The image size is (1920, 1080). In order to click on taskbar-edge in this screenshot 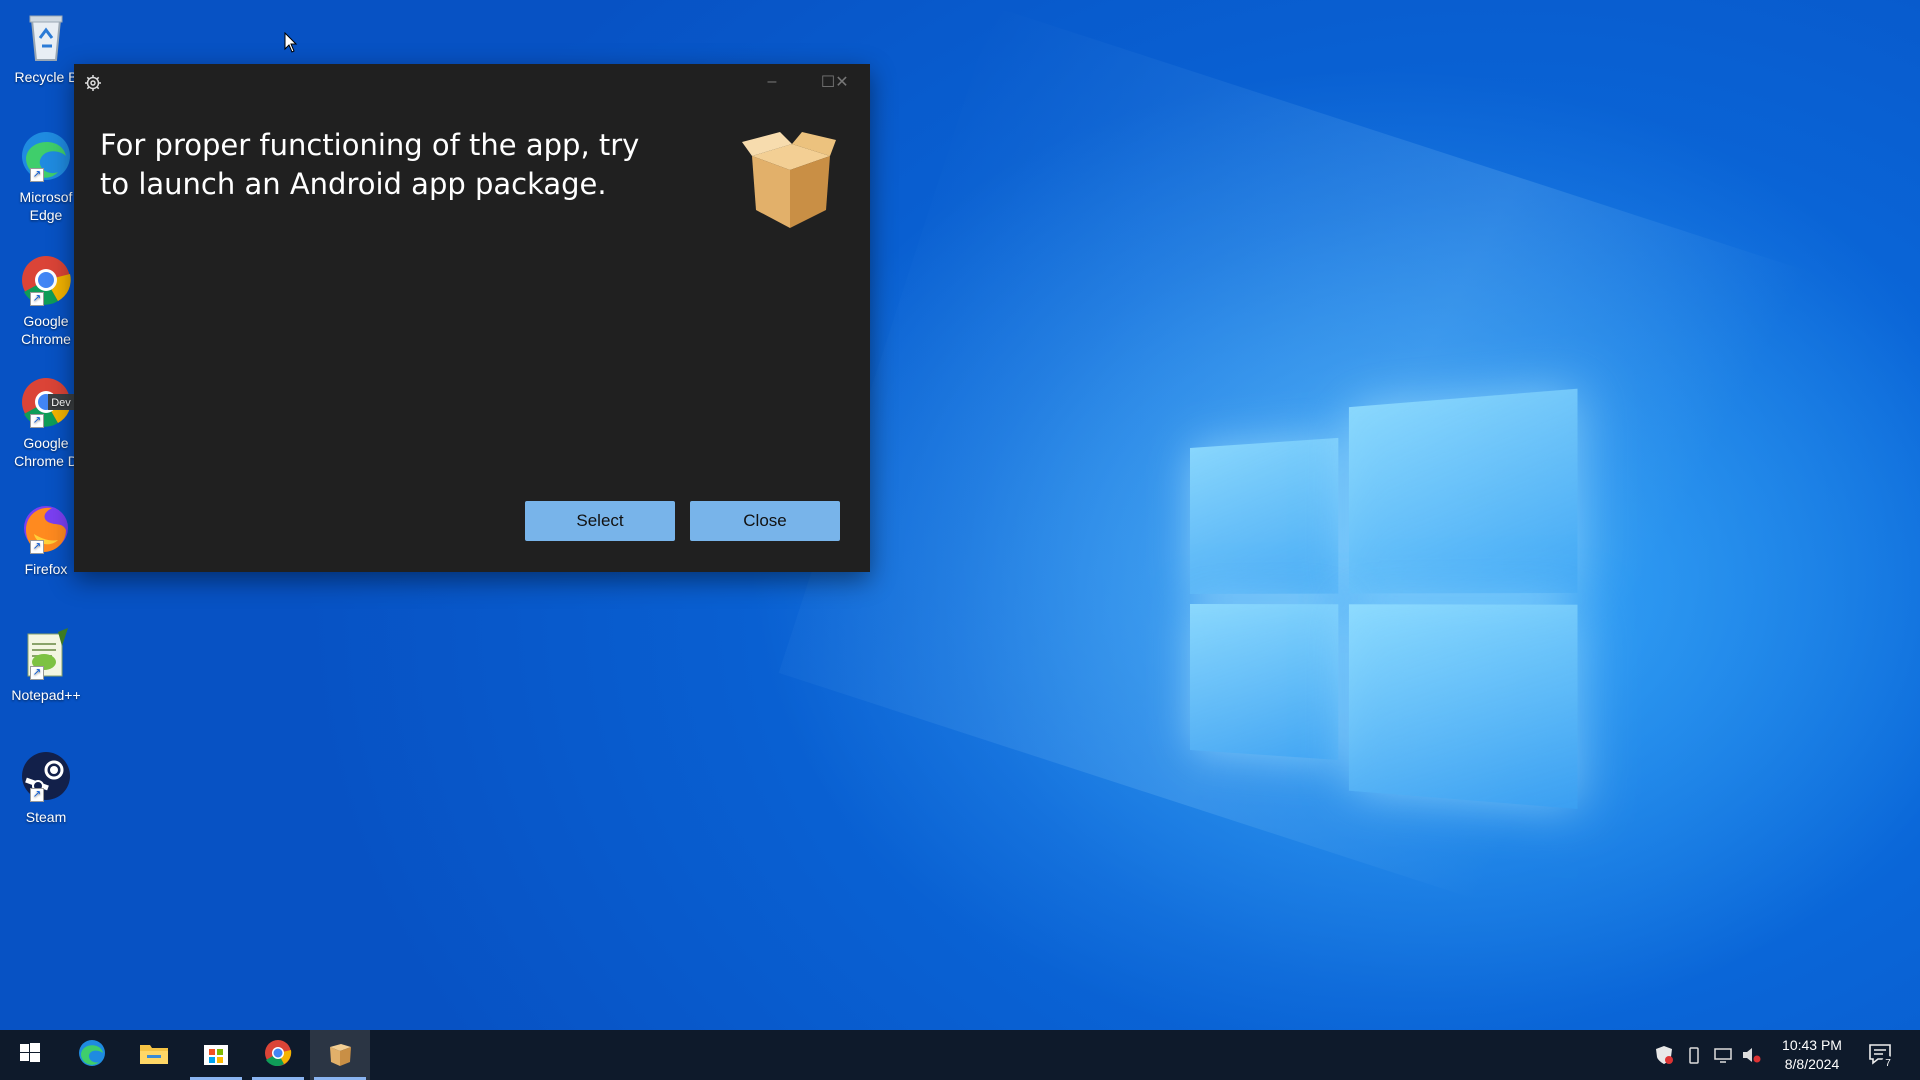, I will do `click(92, 1055)`.